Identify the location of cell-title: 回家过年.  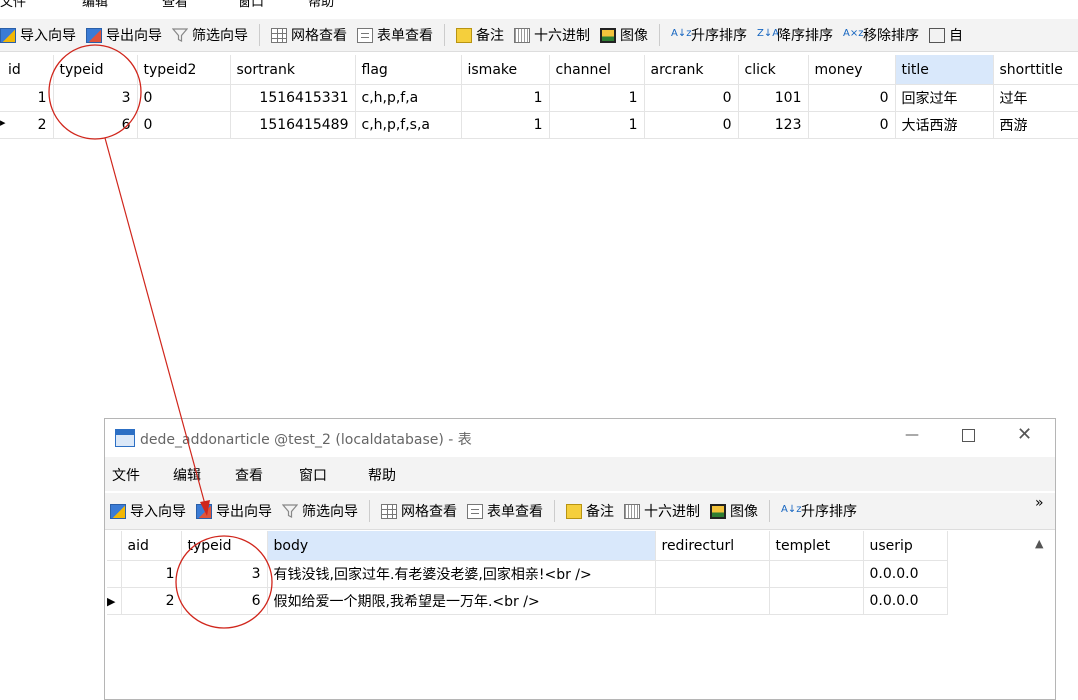
(944, 98).